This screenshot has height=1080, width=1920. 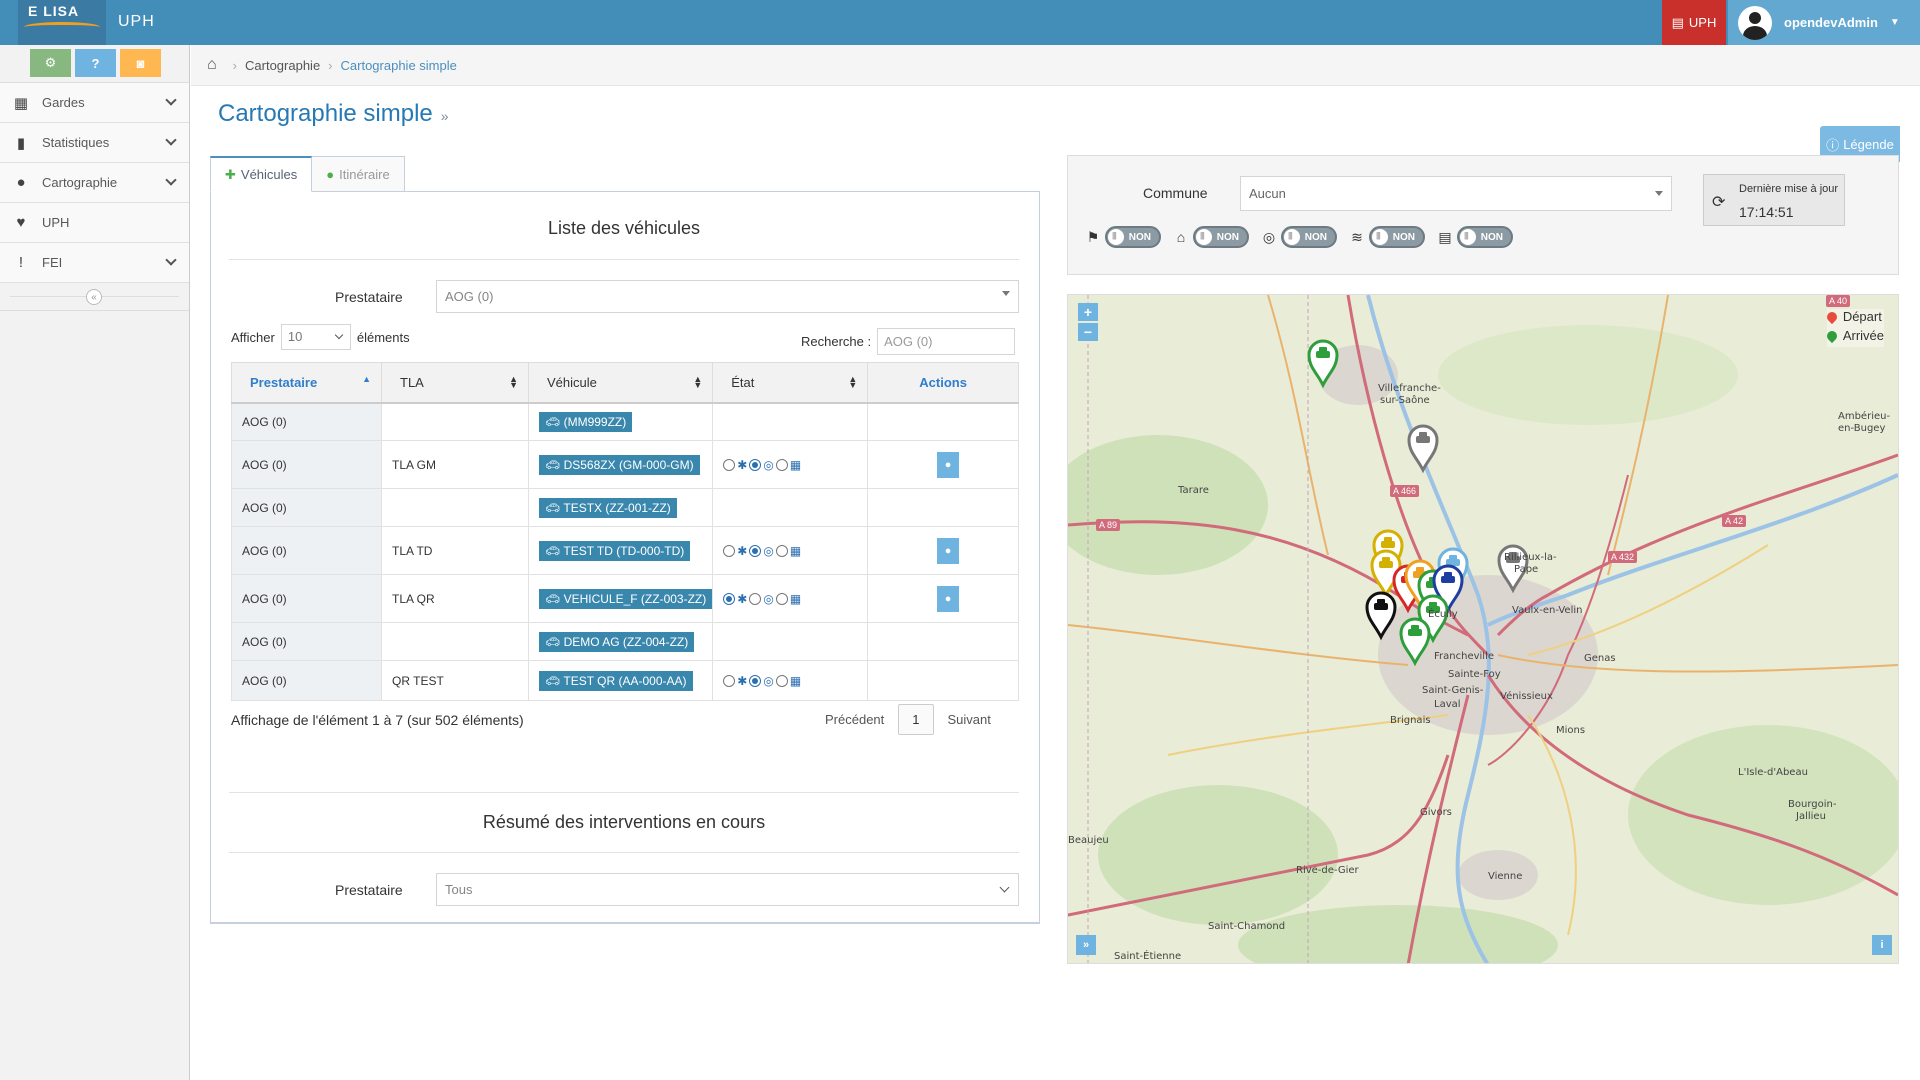 I want to click on place-label: Saint-Genis-, so click(x=1453, y=690).